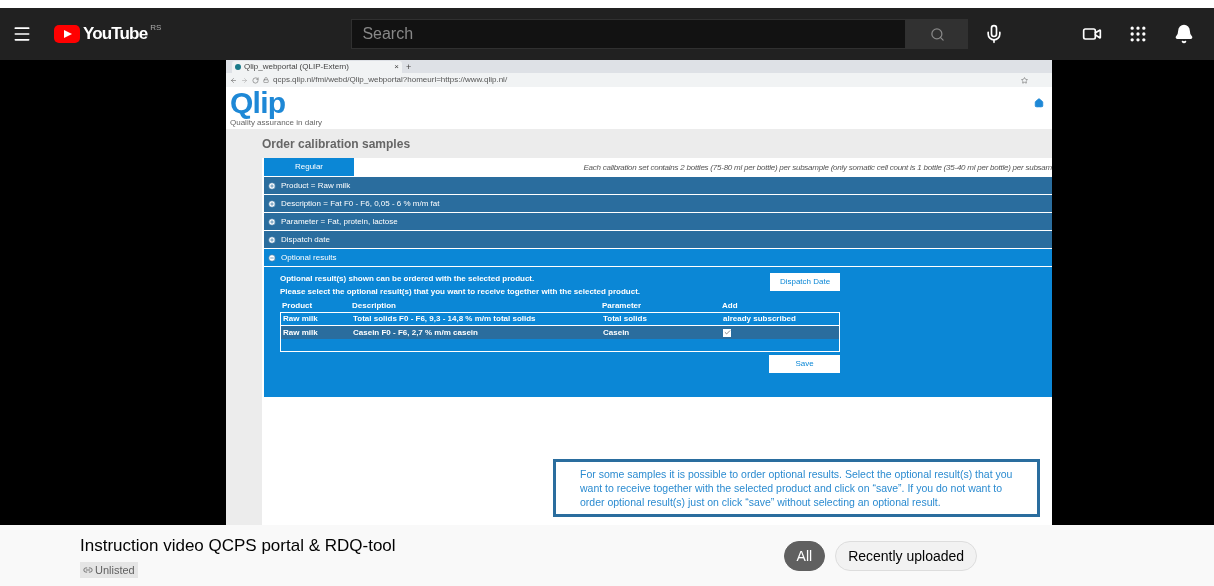 The image size is (1214, 586). Describe the element at coordinates (316, 185) in the screenshot. I see `section-label: Product = Raw milk` at that location.